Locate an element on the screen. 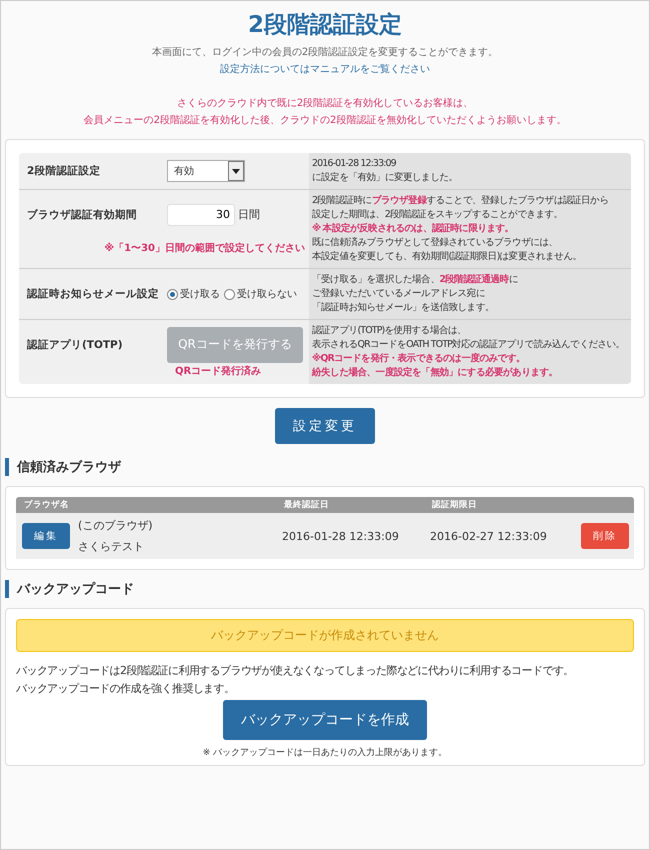  number-field: 30 is located at coordinates (201, 215).